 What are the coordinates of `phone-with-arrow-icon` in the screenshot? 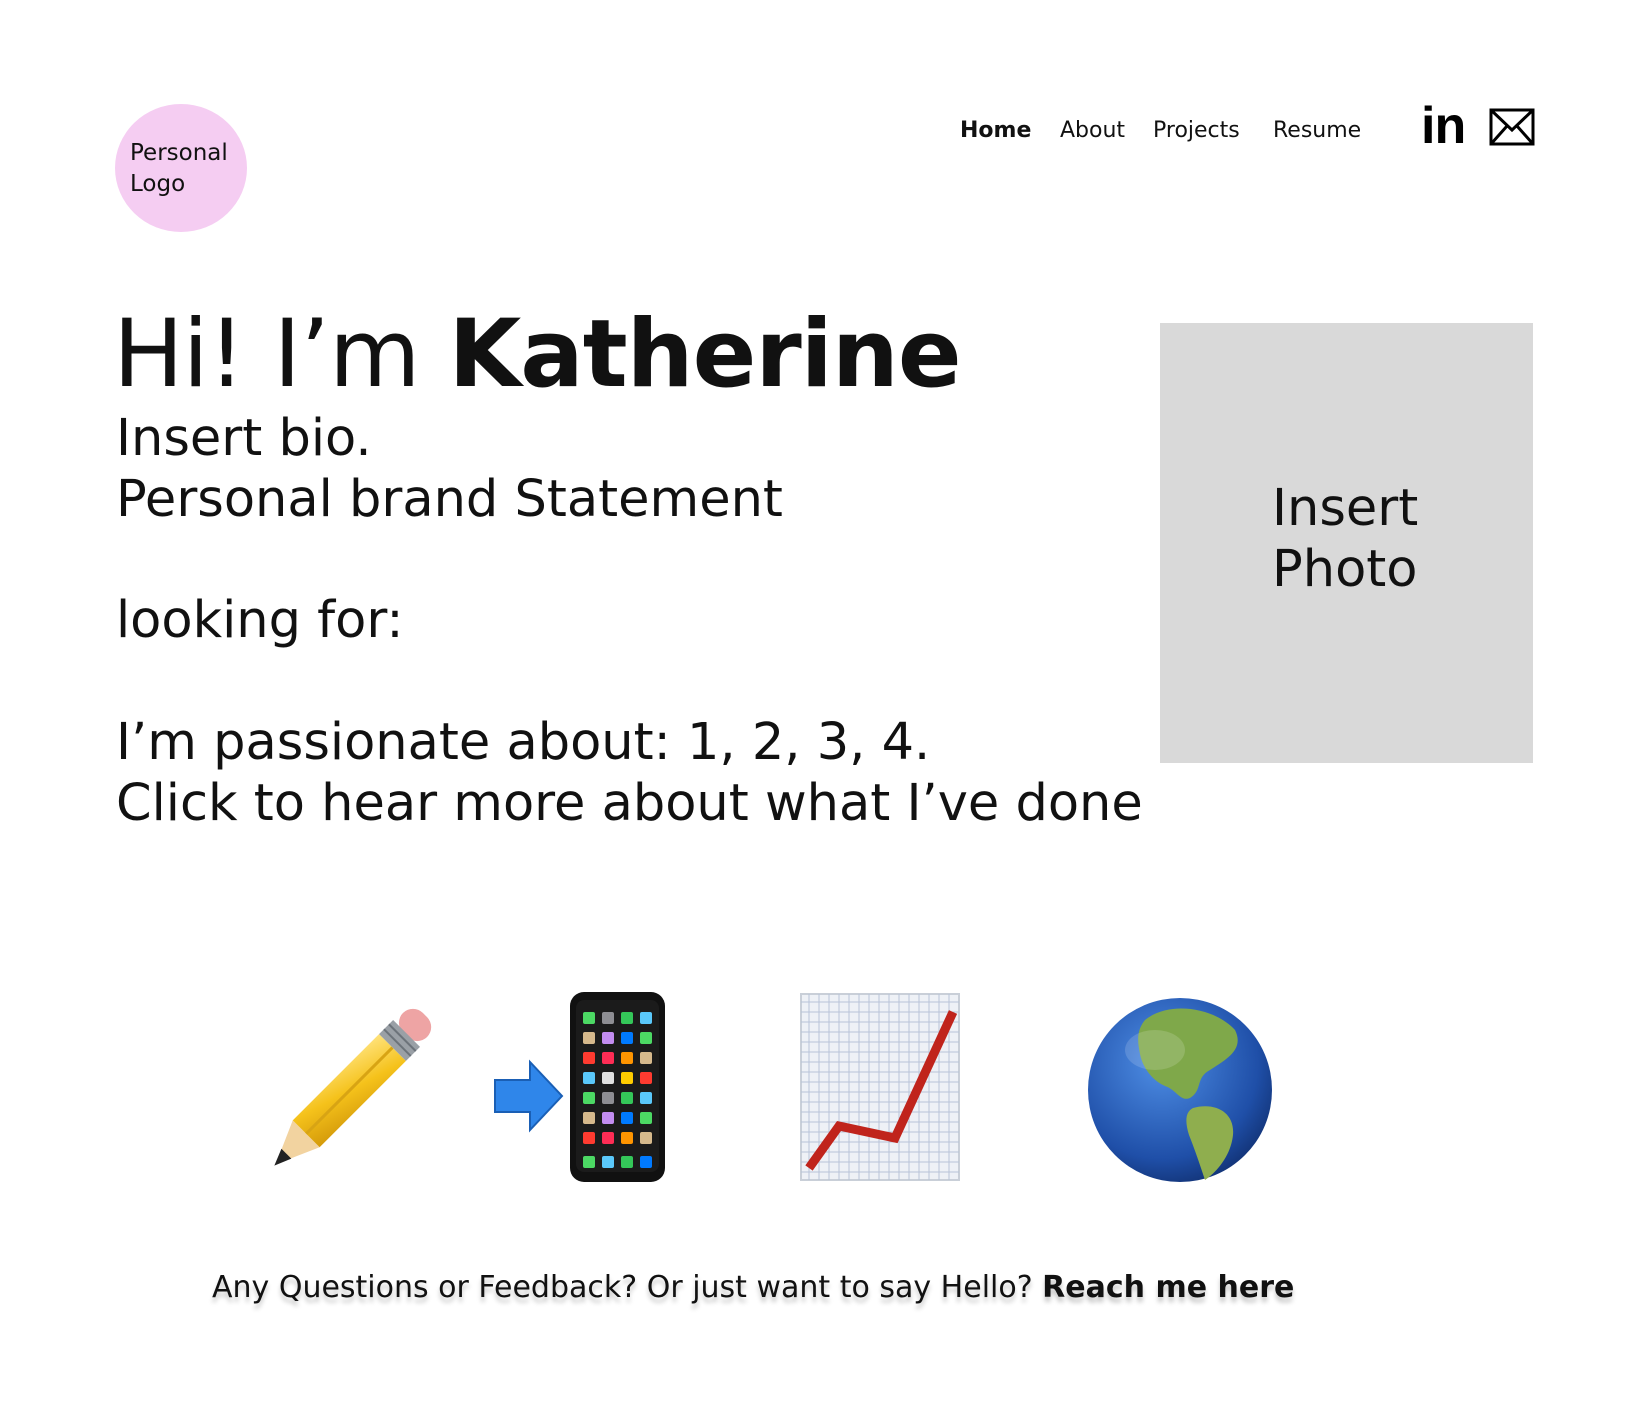 It's located at (580, 1090).